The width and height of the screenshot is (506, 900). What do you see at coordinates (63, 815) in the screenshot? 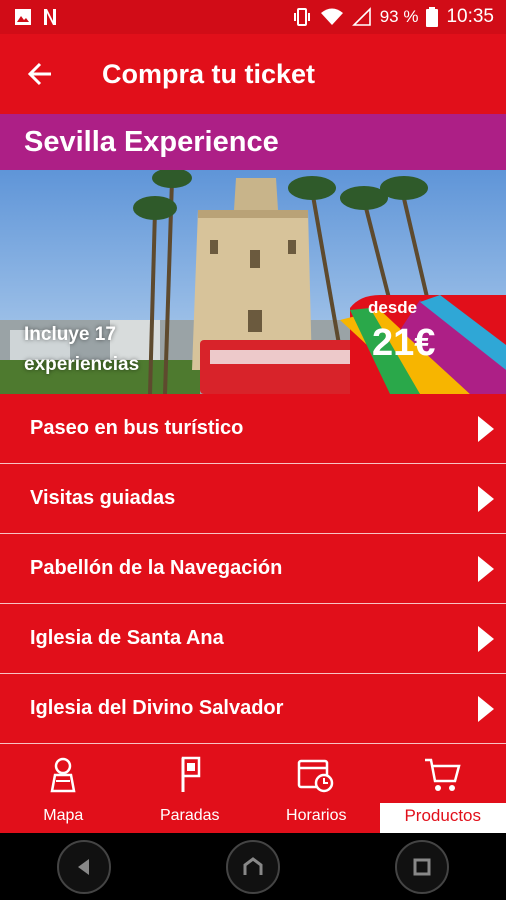
I see `tab-label: Mapa` at bounding box center [63, 815].